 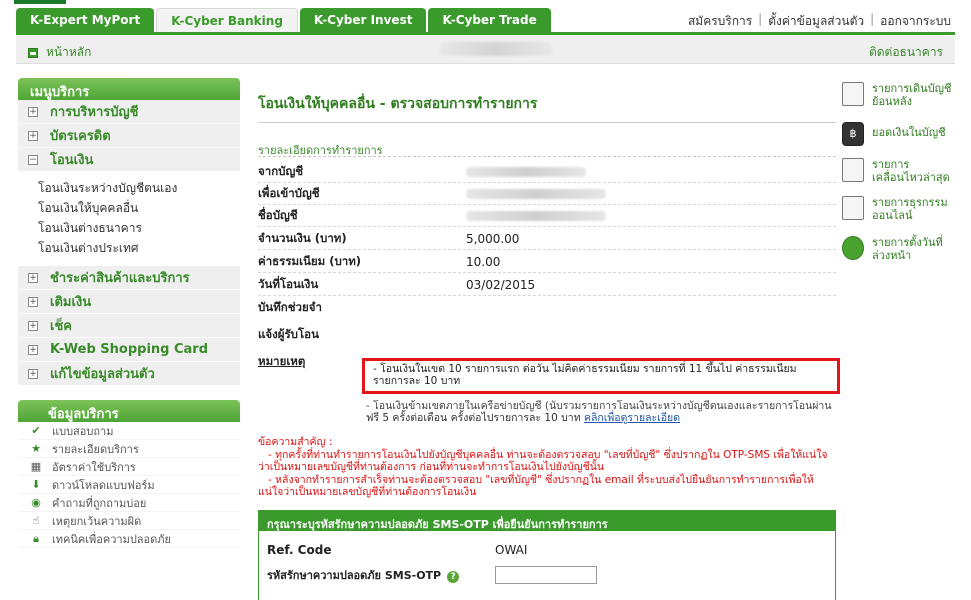 I want to click on menu-item-cheque: + เช็ค, so click(x=129, y=326).